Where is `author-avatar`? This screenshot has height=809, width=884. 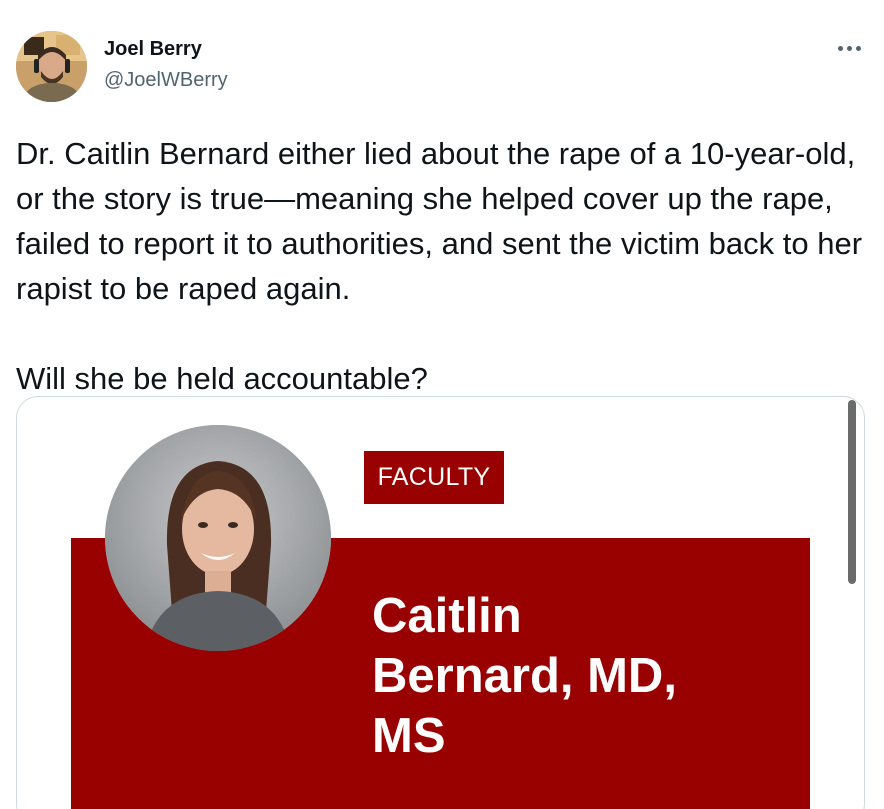 author-avatar is located at coordinates (51, 66).